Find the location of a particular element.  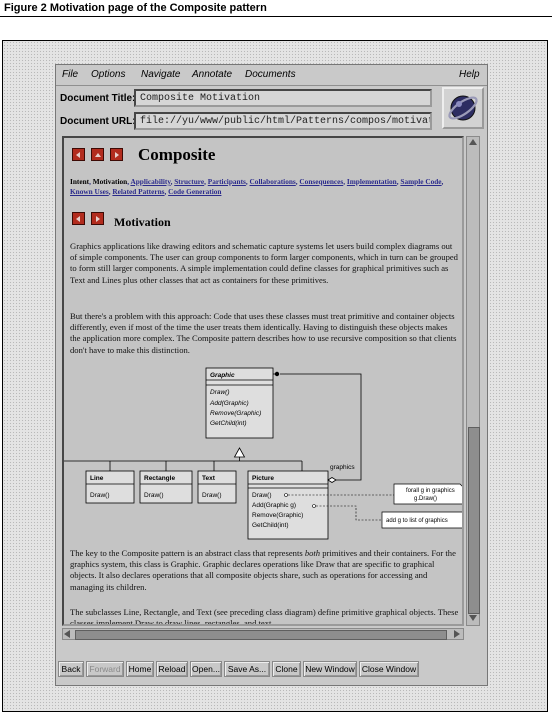

new-window-button: New Window is located at coordinates (330, 669).